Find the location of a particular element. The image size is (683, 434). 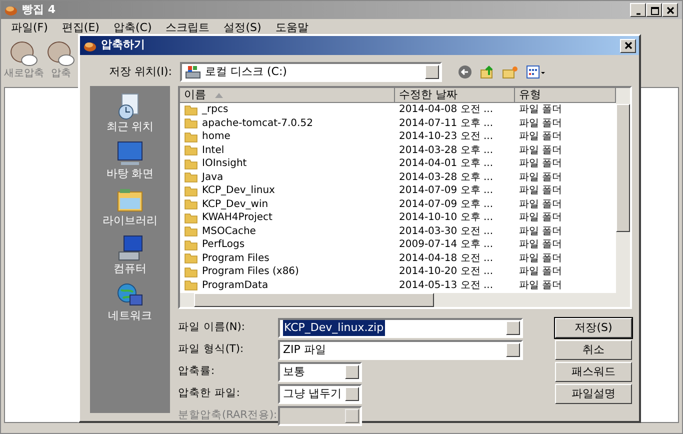

minimize-icon is located at coordinates (638, 13).